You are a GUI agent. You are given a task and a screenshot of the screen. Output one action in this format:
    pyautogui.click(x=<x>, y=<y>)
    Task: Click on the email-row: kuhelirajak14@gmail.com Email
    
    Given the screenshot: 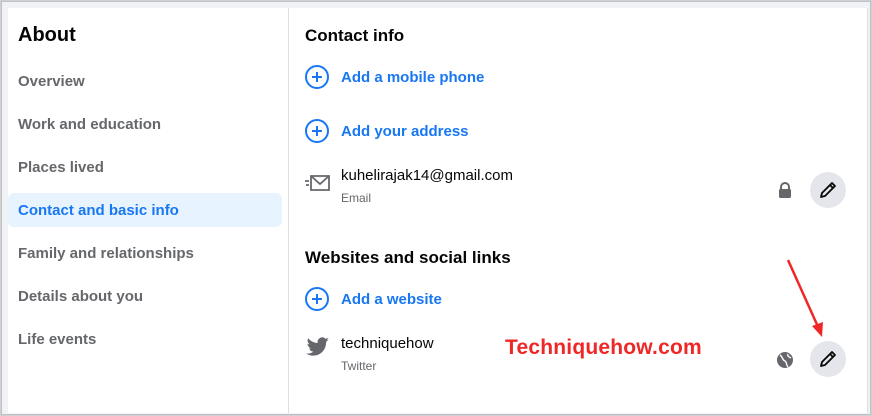 What is the action you would take?
    pyautogui.click(x=577, y=190)
    